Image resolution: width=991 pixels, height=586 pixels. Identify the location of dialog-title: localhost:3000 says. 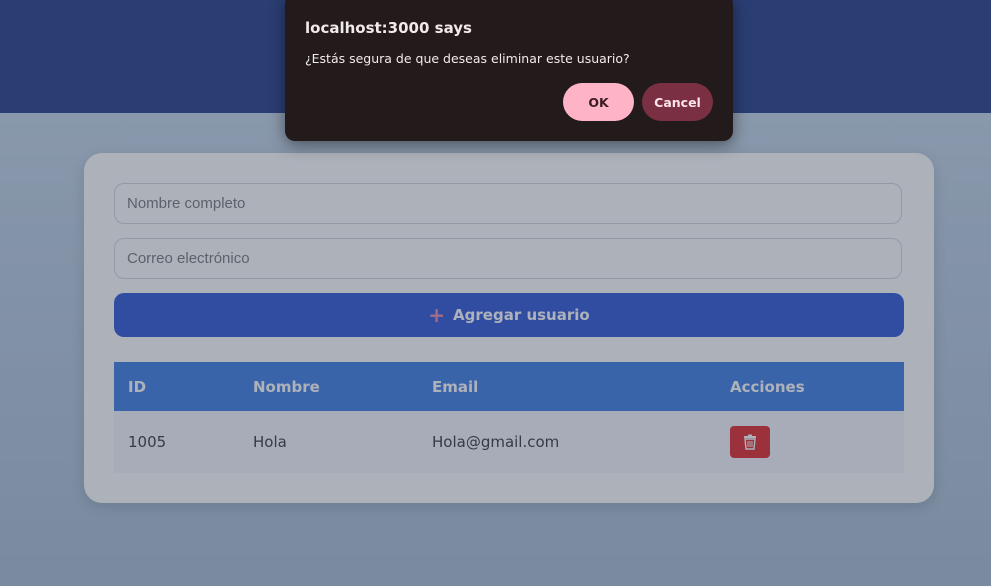
(388, 28).